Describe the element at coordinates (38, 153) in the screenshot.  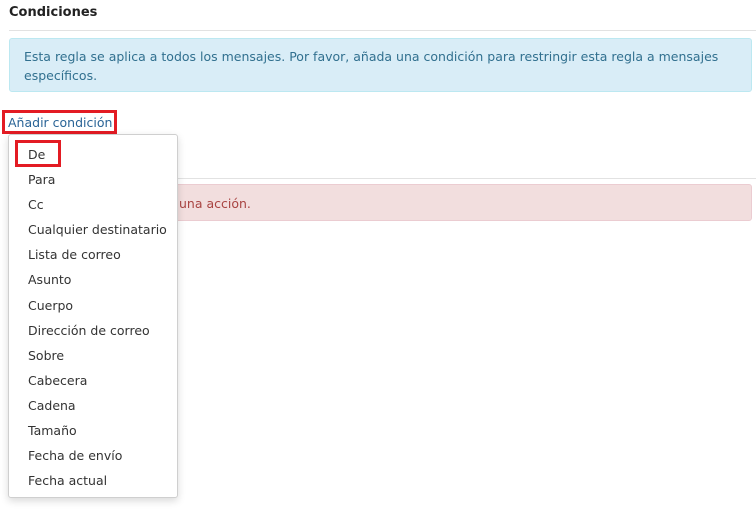
I see `highlight-box-de` at that location.